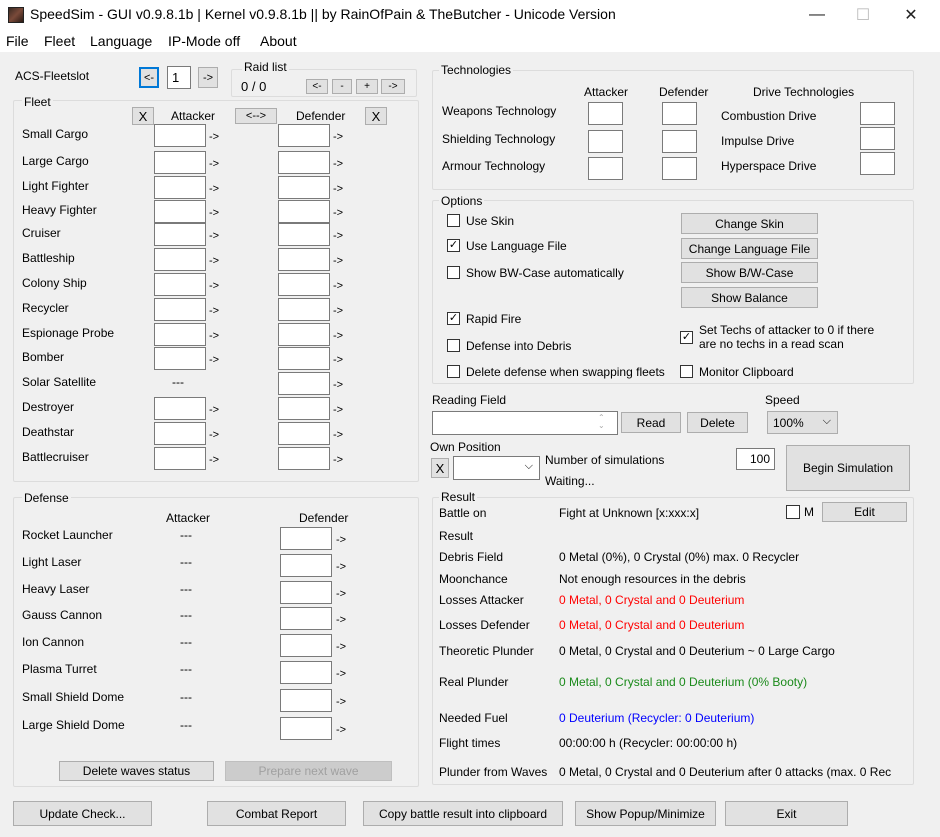  Describe the element at coordinates (717, 422) in the screenshot. I see `delete-reading-button: Delete` at that location.